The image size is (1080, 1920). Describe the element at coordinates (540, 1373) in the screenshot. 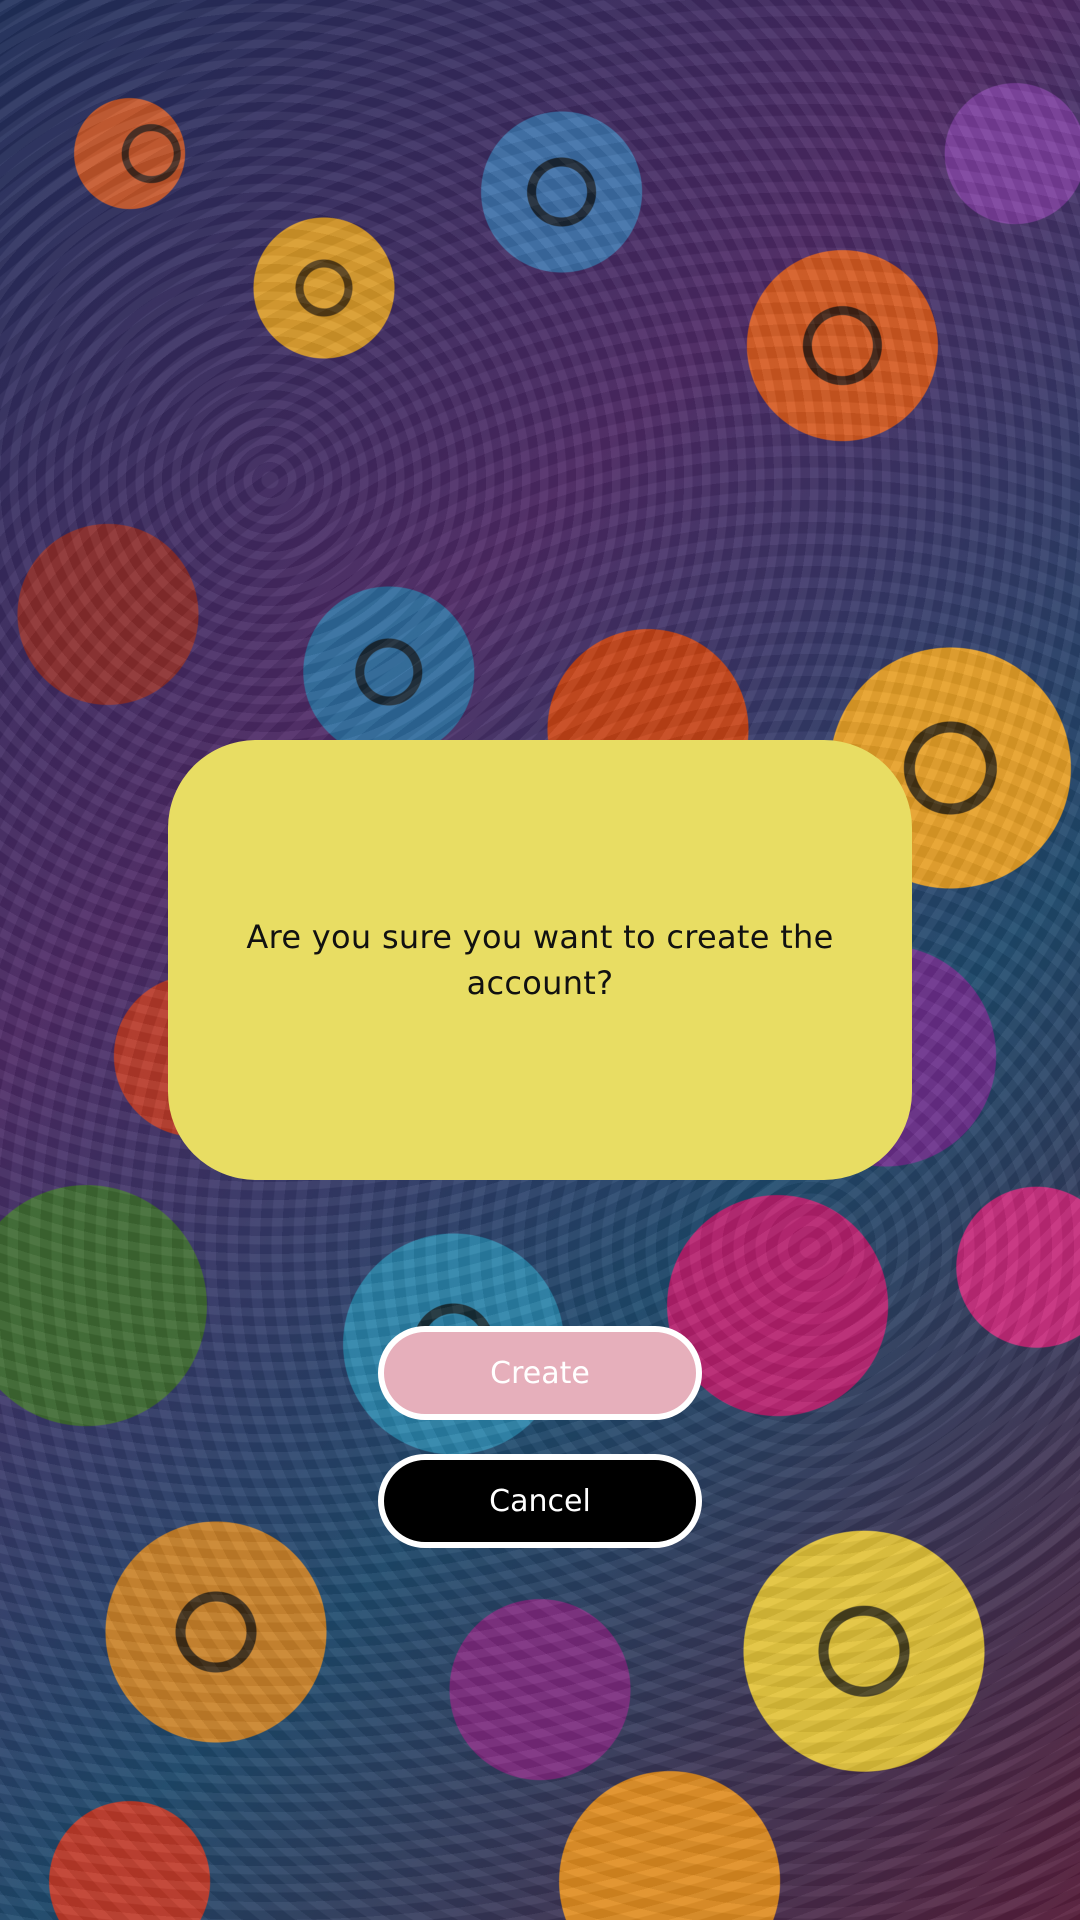

I see `create-button: Create` at that location.